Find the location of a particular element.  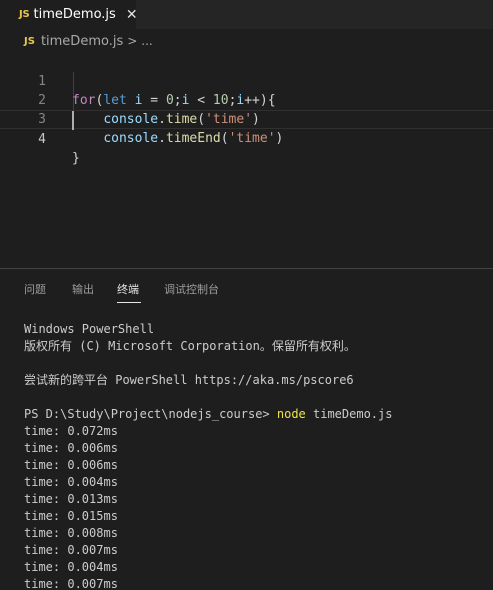

terminal-output-line: time: 0.008ms is located at coordinates (71, 533).